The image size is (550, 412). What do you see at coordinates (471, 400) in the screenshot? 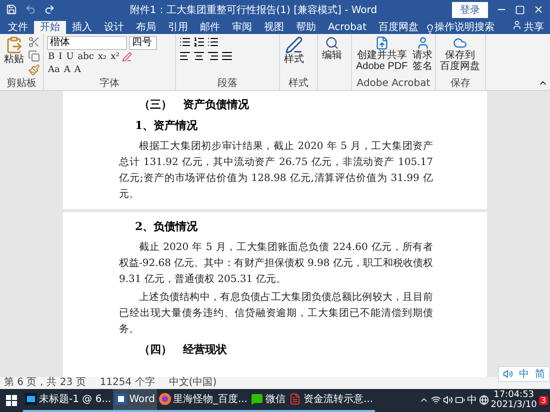
I see `ime-indicator: 中` at bounding box center [471, 400].